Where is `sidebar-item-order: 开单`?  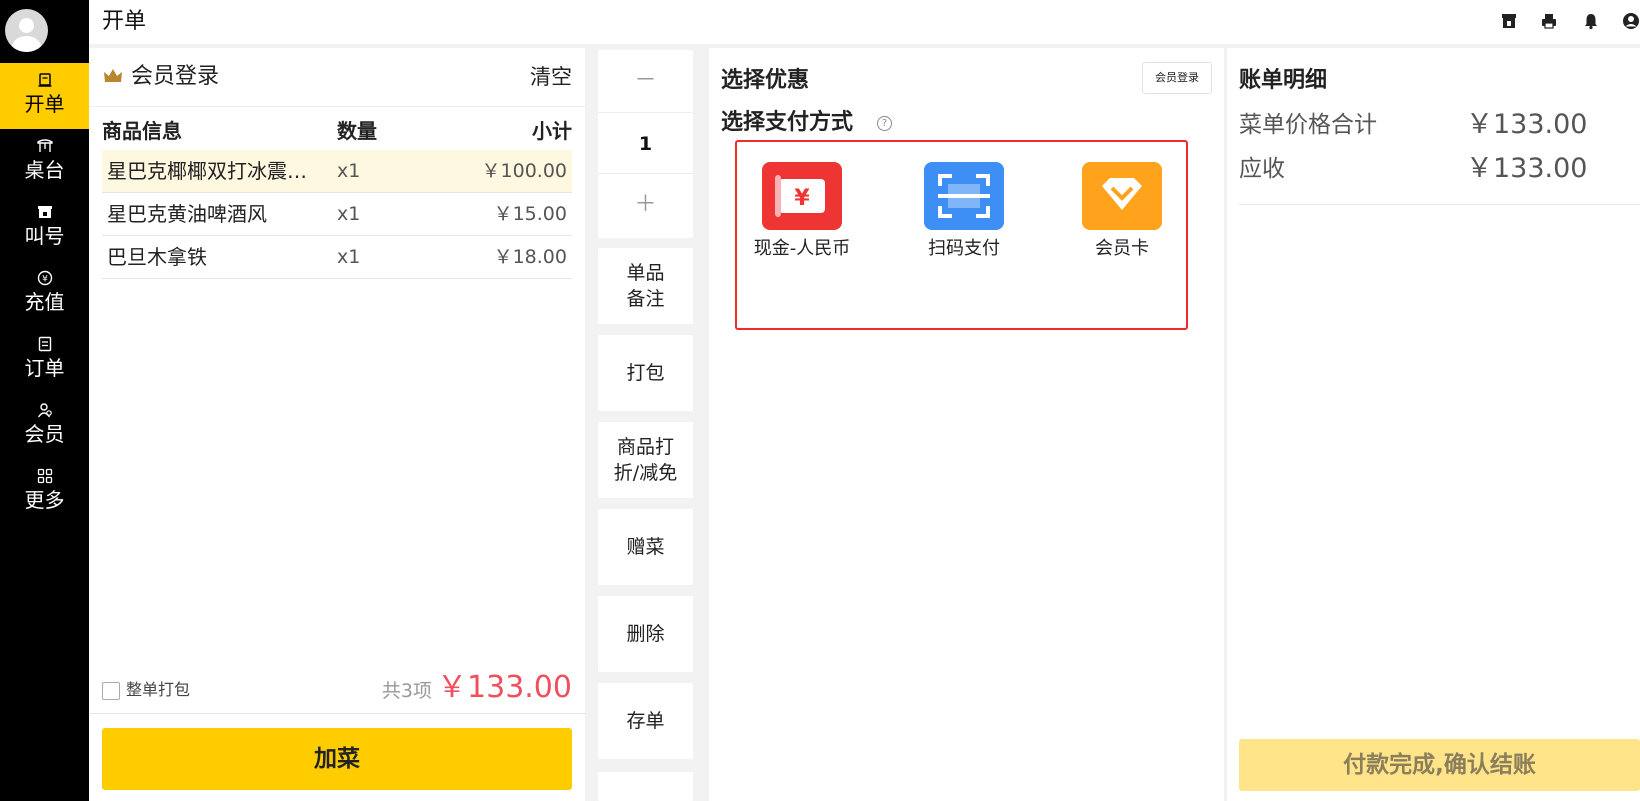
sidebar-item-order: 开单 is located at coordinates (44, 96).